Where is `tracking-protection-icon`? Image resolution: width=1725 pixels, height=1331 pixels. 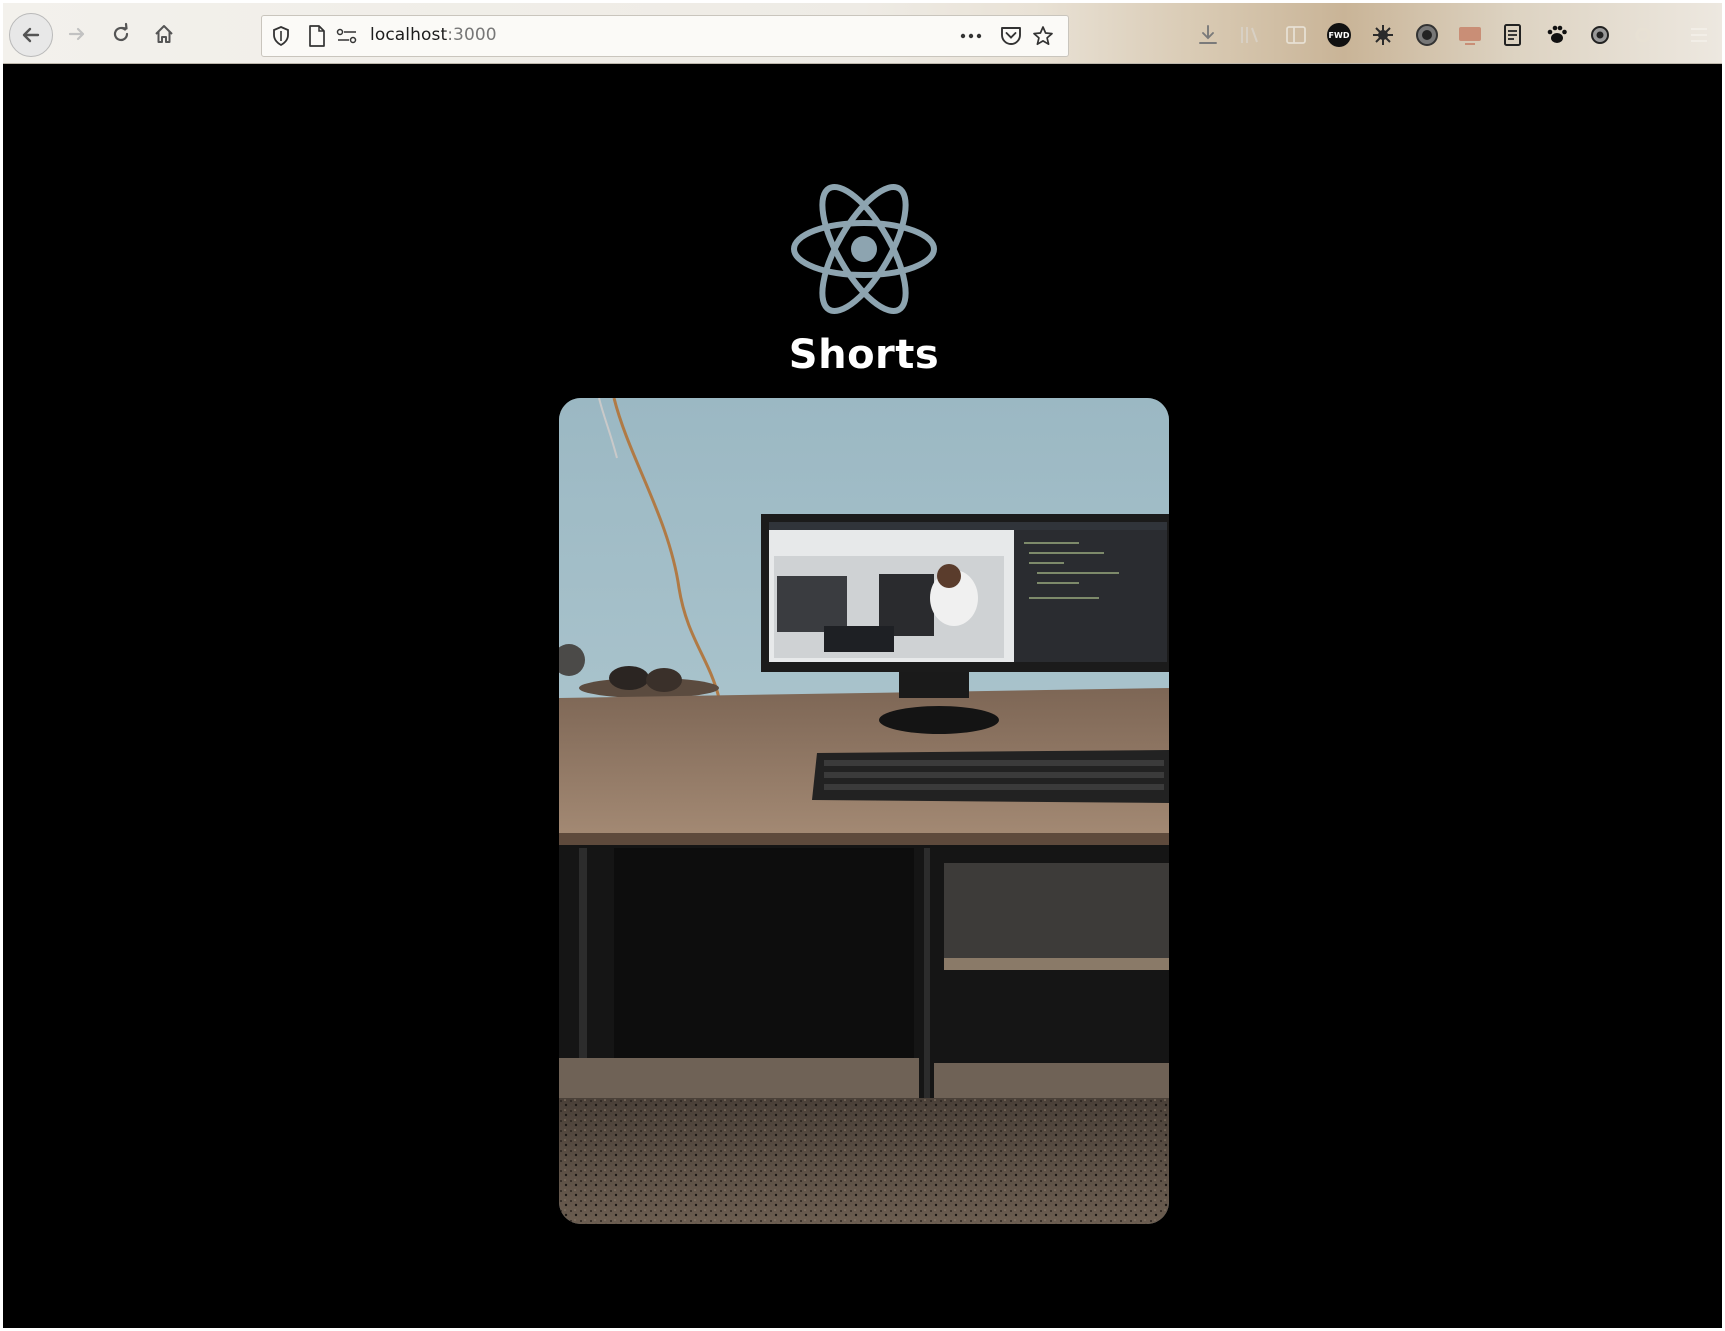
tracking-protection-icon is located at coordinates (281, 36).